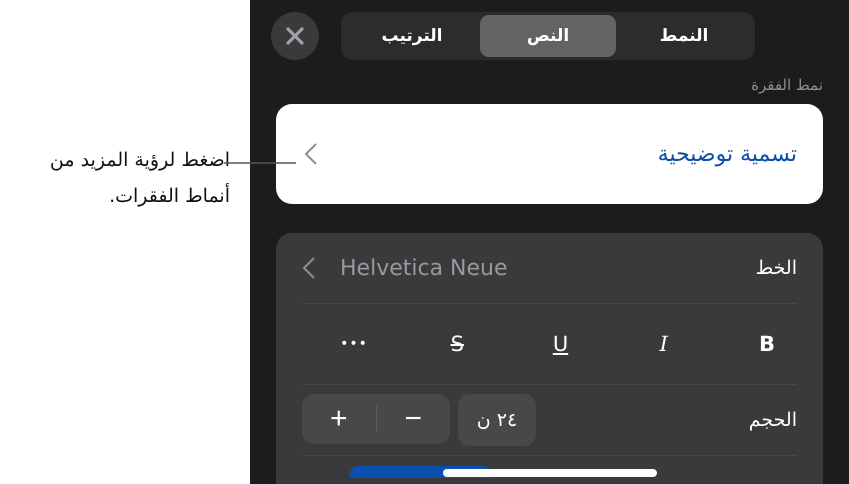 The height and width of the screenshot is (484, 849). I want to click on font-label: الخط, so click(776, 268).